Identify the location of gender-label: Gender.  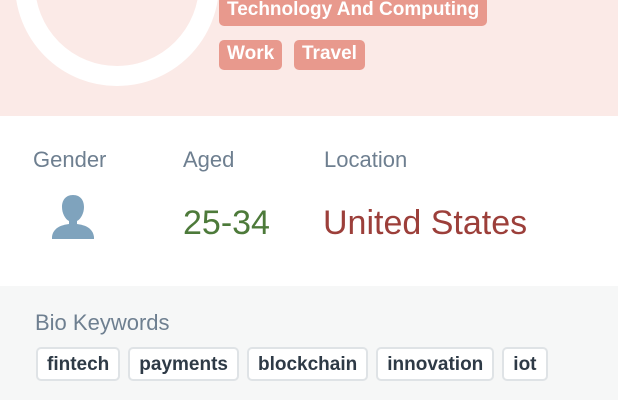
(70, 159).